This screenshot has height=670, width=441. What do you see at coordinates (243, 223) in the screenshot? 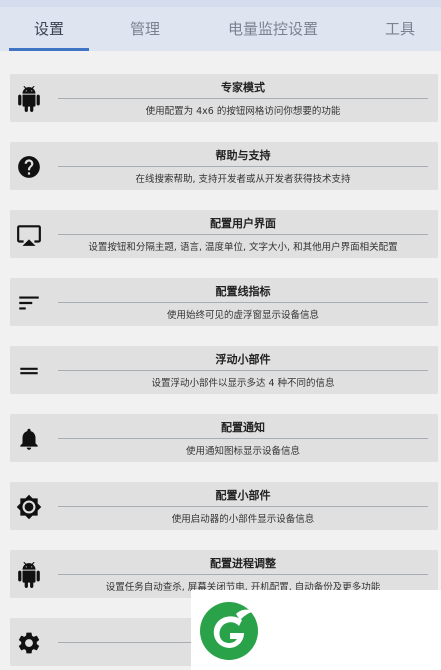
I see `card-title: 配置用户界面` at bounding box center [243, 223].